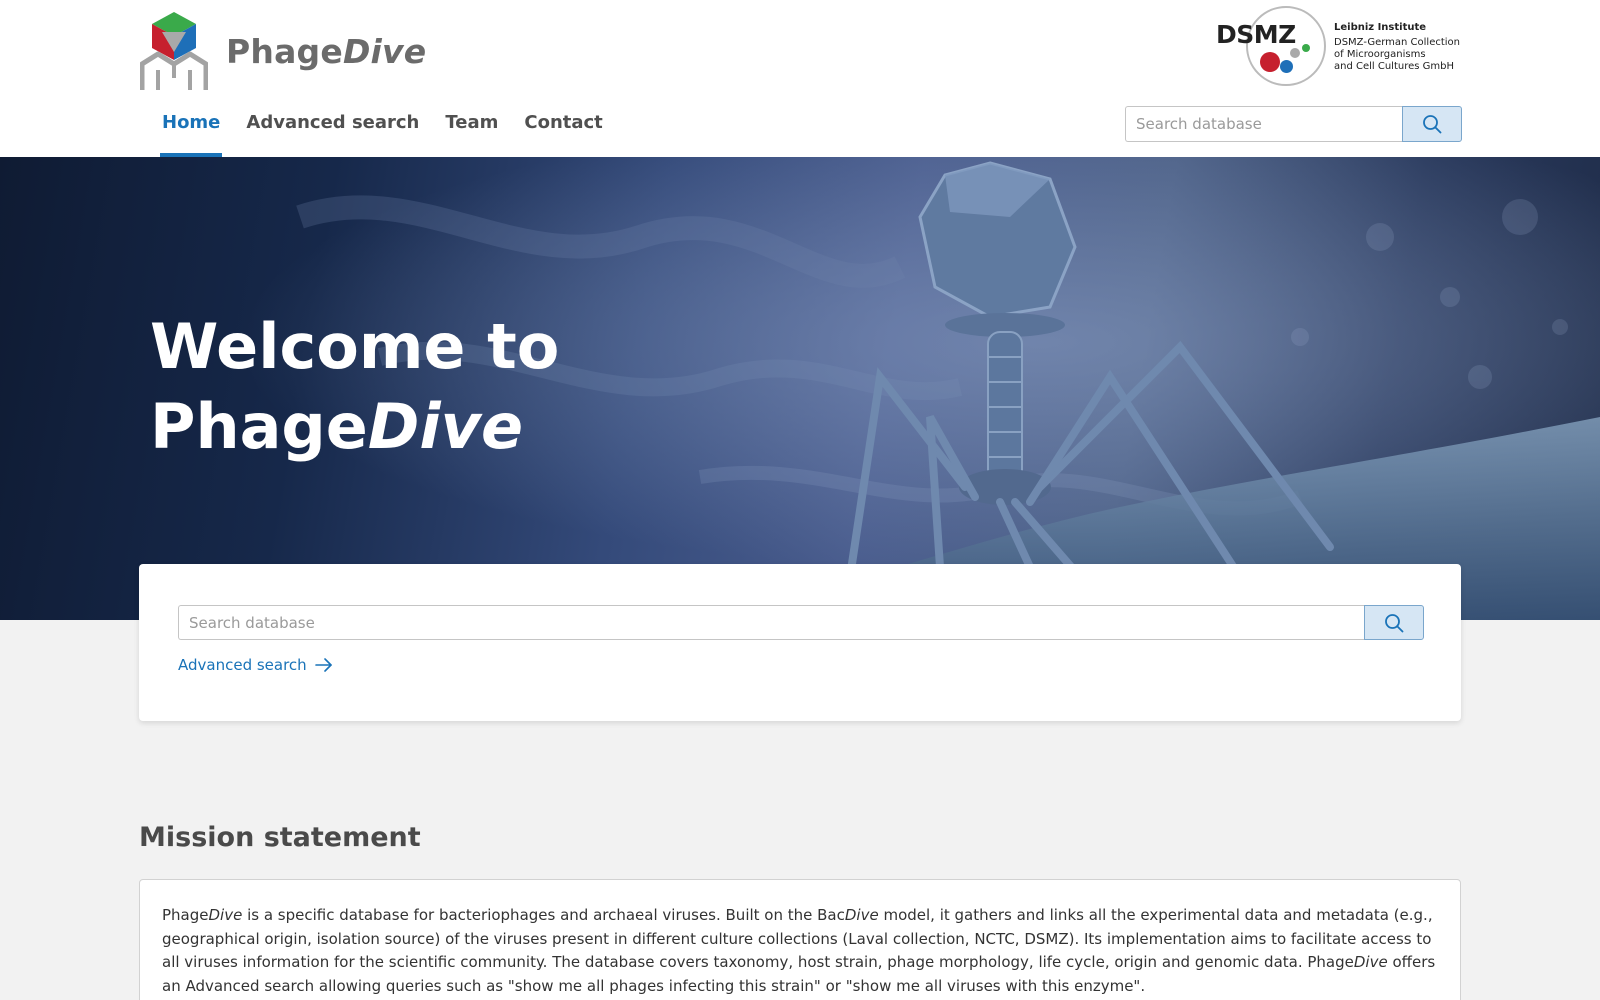  I want to click on hero-title-line-1: Welcome to, so click(355, 346).